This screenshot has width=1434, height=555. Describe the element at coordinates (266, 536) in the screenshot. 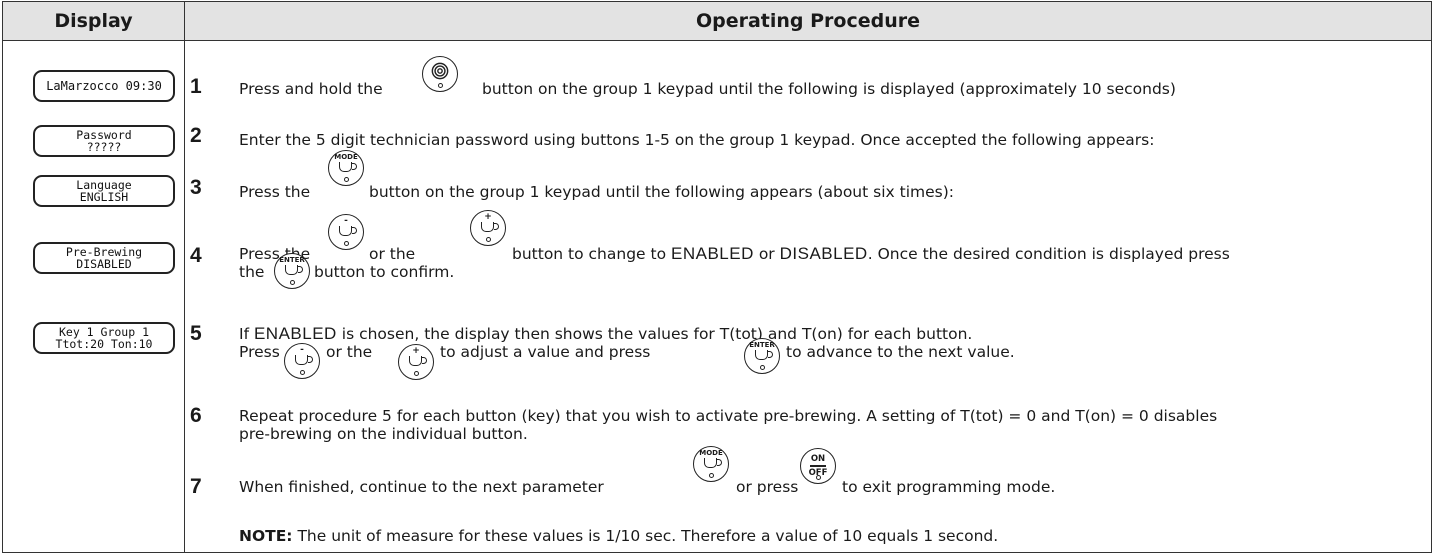

I see `note-label: NOTE:` at that location.